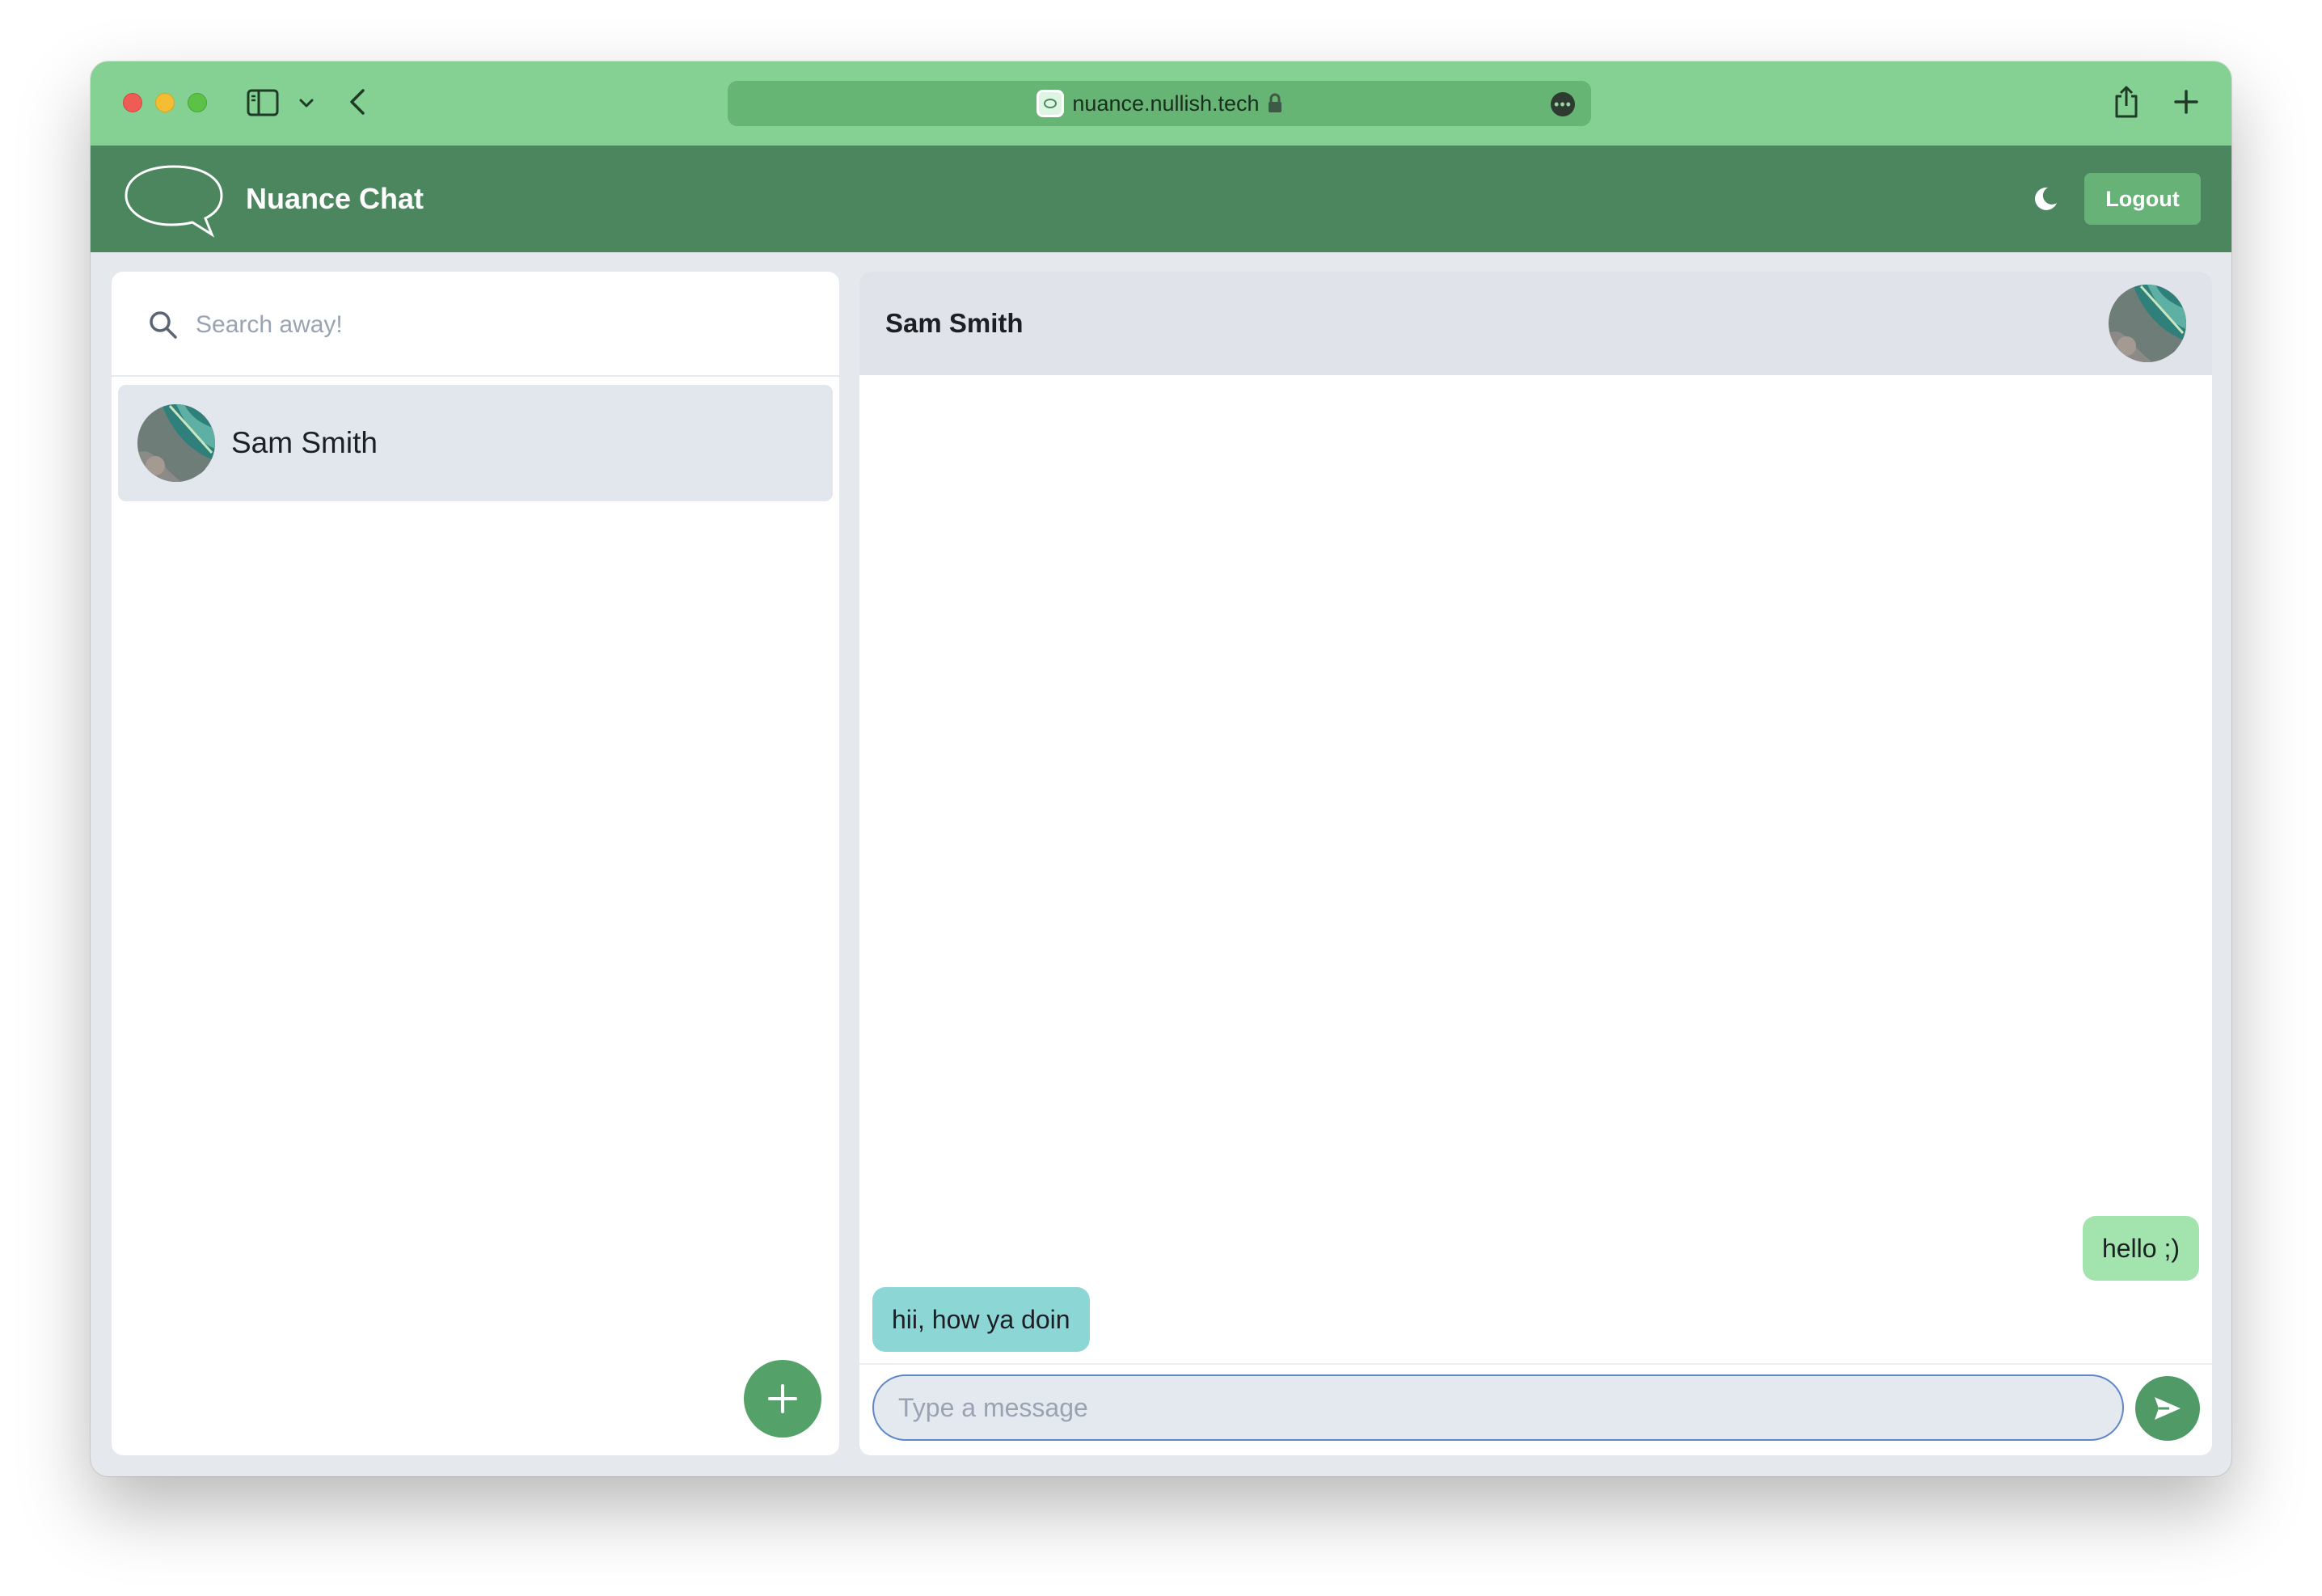 This screenshot has height=1596, width=2322. I want to click on sent-message: hello ;), so click(2140, 1248).